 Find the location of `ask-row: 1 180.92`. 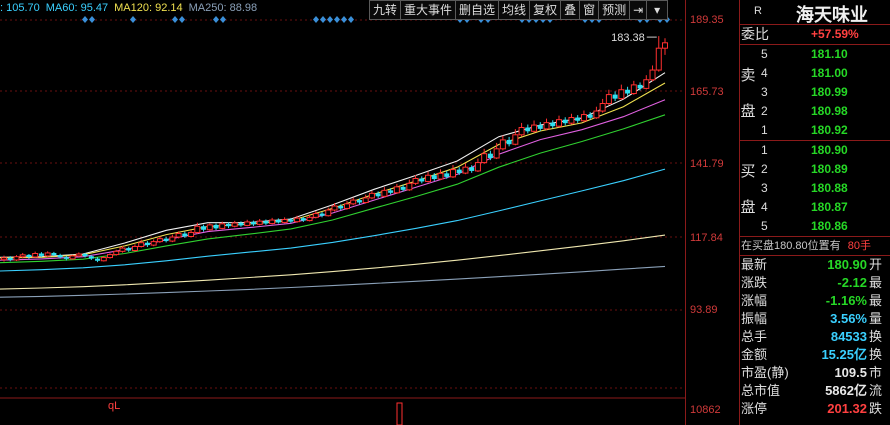

ask-row: 1 180.92 is located at coordinates (814, 130).